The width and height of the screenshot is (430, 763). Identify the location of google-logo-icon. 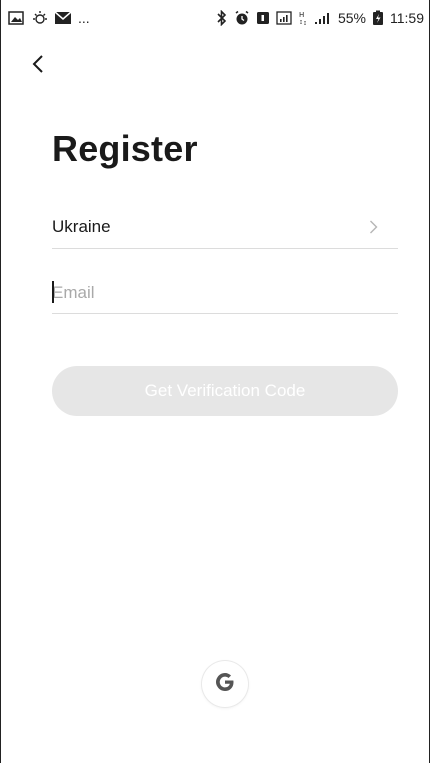
(225, 684).